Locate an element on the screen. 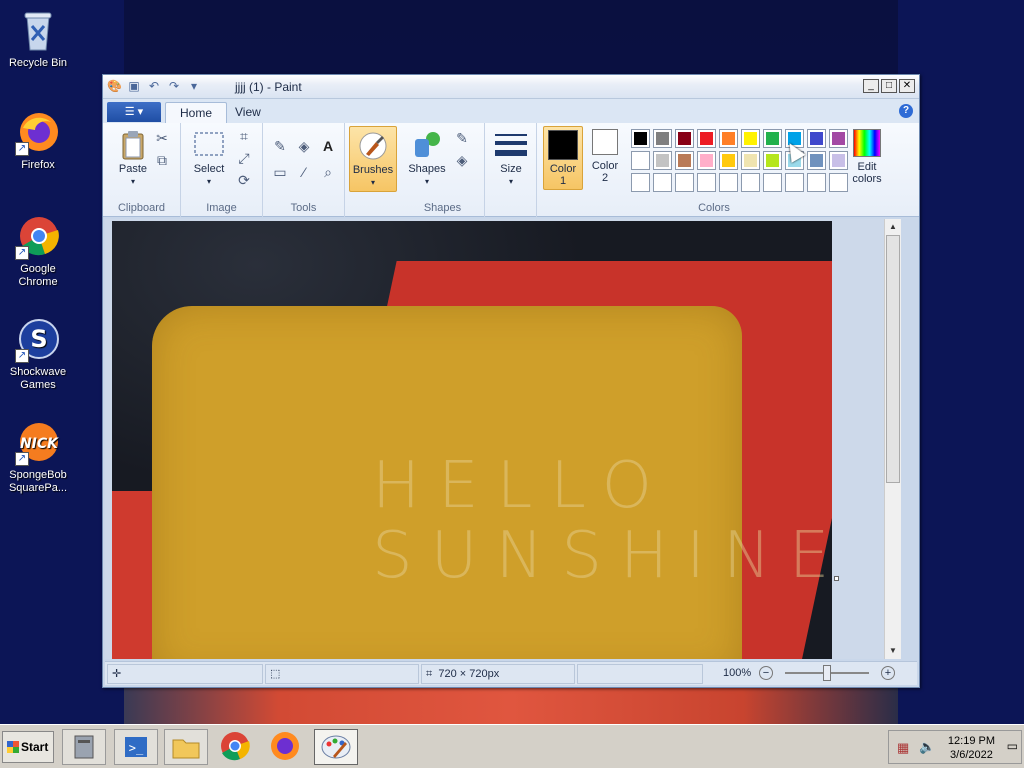 The height and width of the screenshot is (768, 1024). brushes-group: Brushes ▾ is located at coordinates (373, 170).